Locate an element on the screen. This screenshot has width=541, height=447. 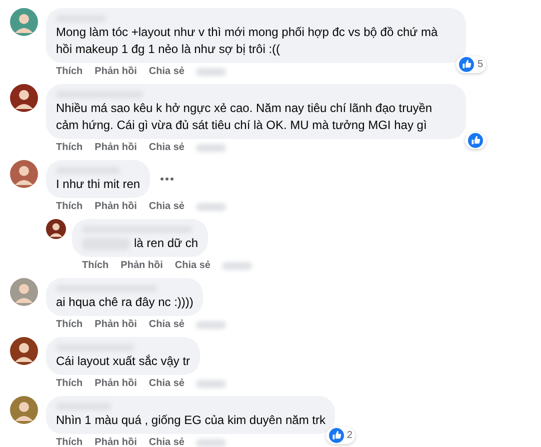
comment-text: là ren dữ ch is located at coordinates (166, 243).